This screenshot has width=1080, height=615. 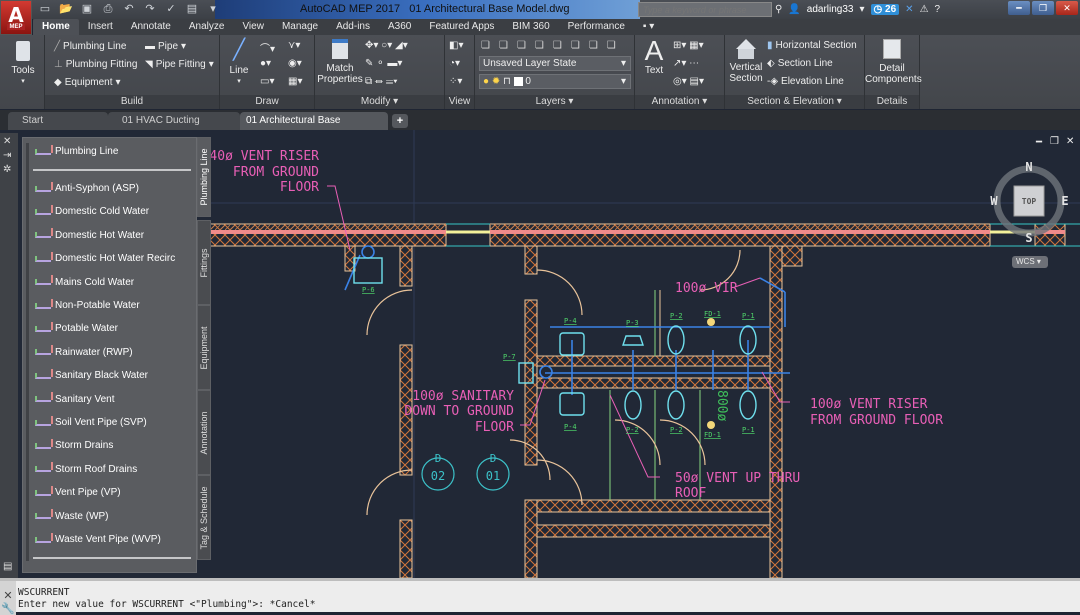 What do you see at coordinates (267, 81) in the screenshot?
I see `rectangle-button: ▭▾` at bounding box center [267, 81].